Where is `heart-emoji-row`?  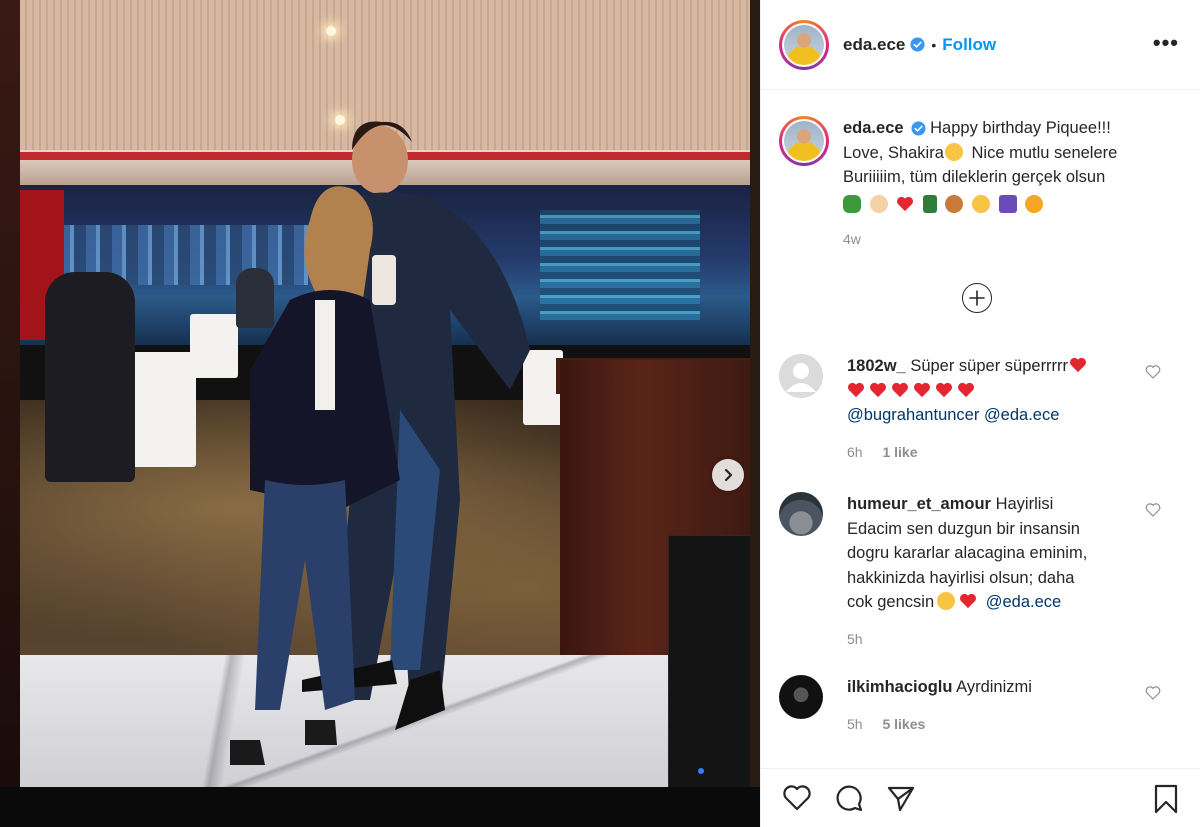 heart-emoji-row is located at coordinates (913, 391).